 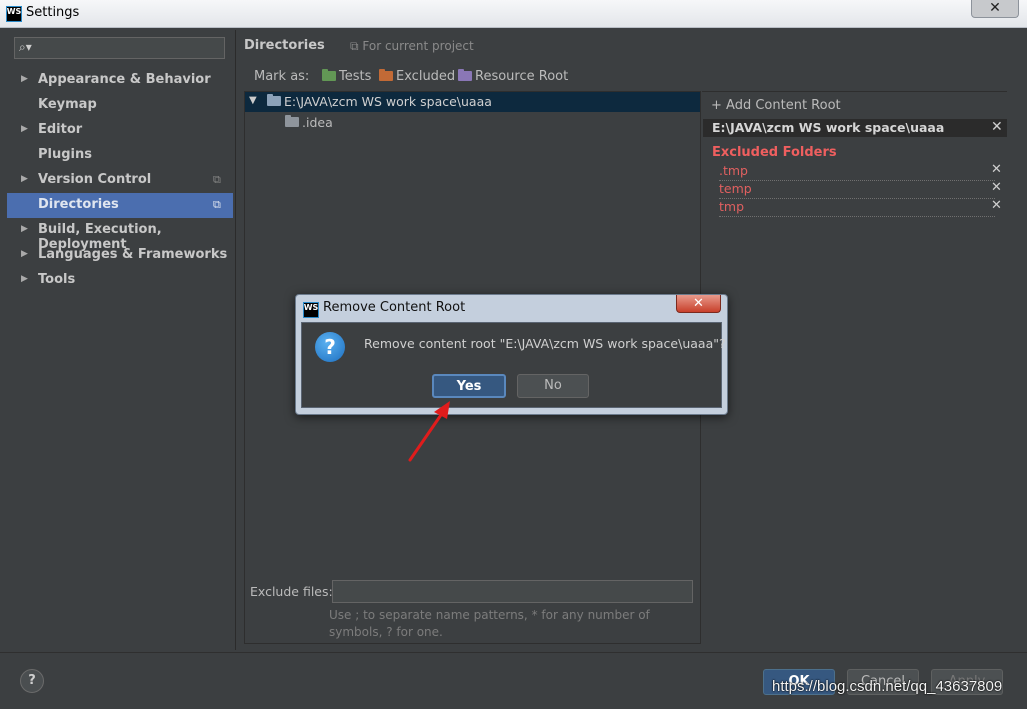 I want to click on content-root-path: E:\JAVA\zcm WS work space\uaaa, so click(x=828, y=127).